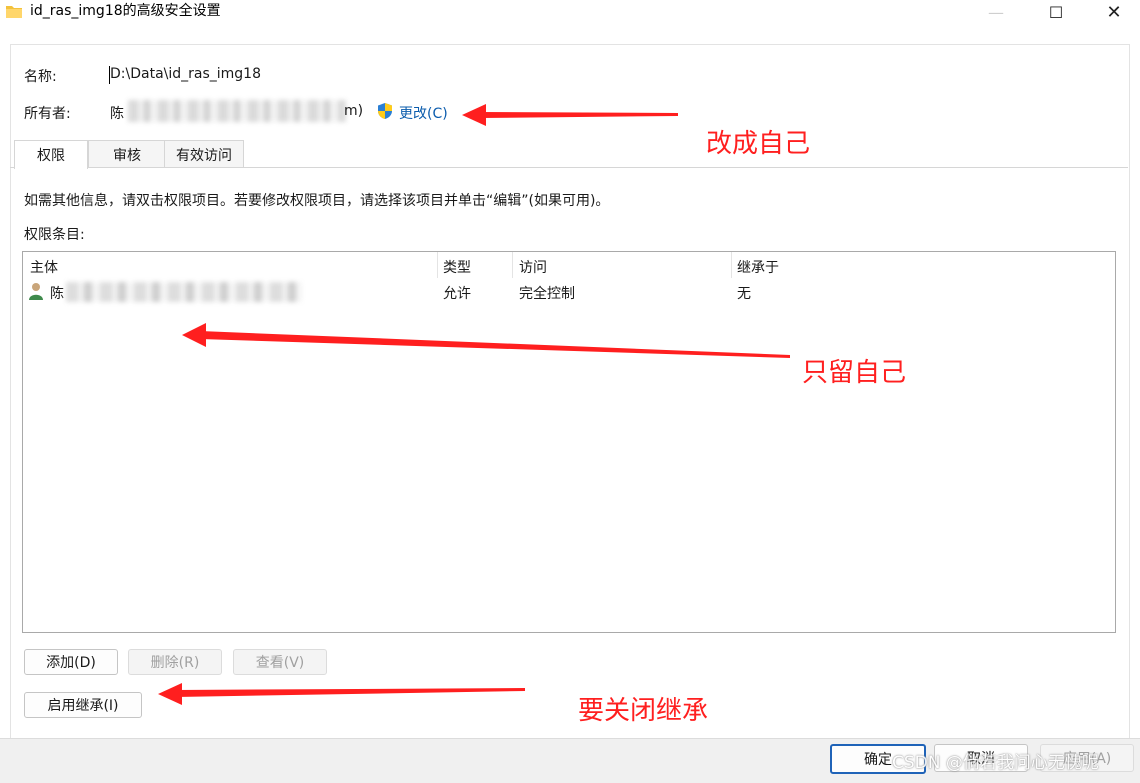  I want to click on tab-permissions: 权限, so click(51, 154).